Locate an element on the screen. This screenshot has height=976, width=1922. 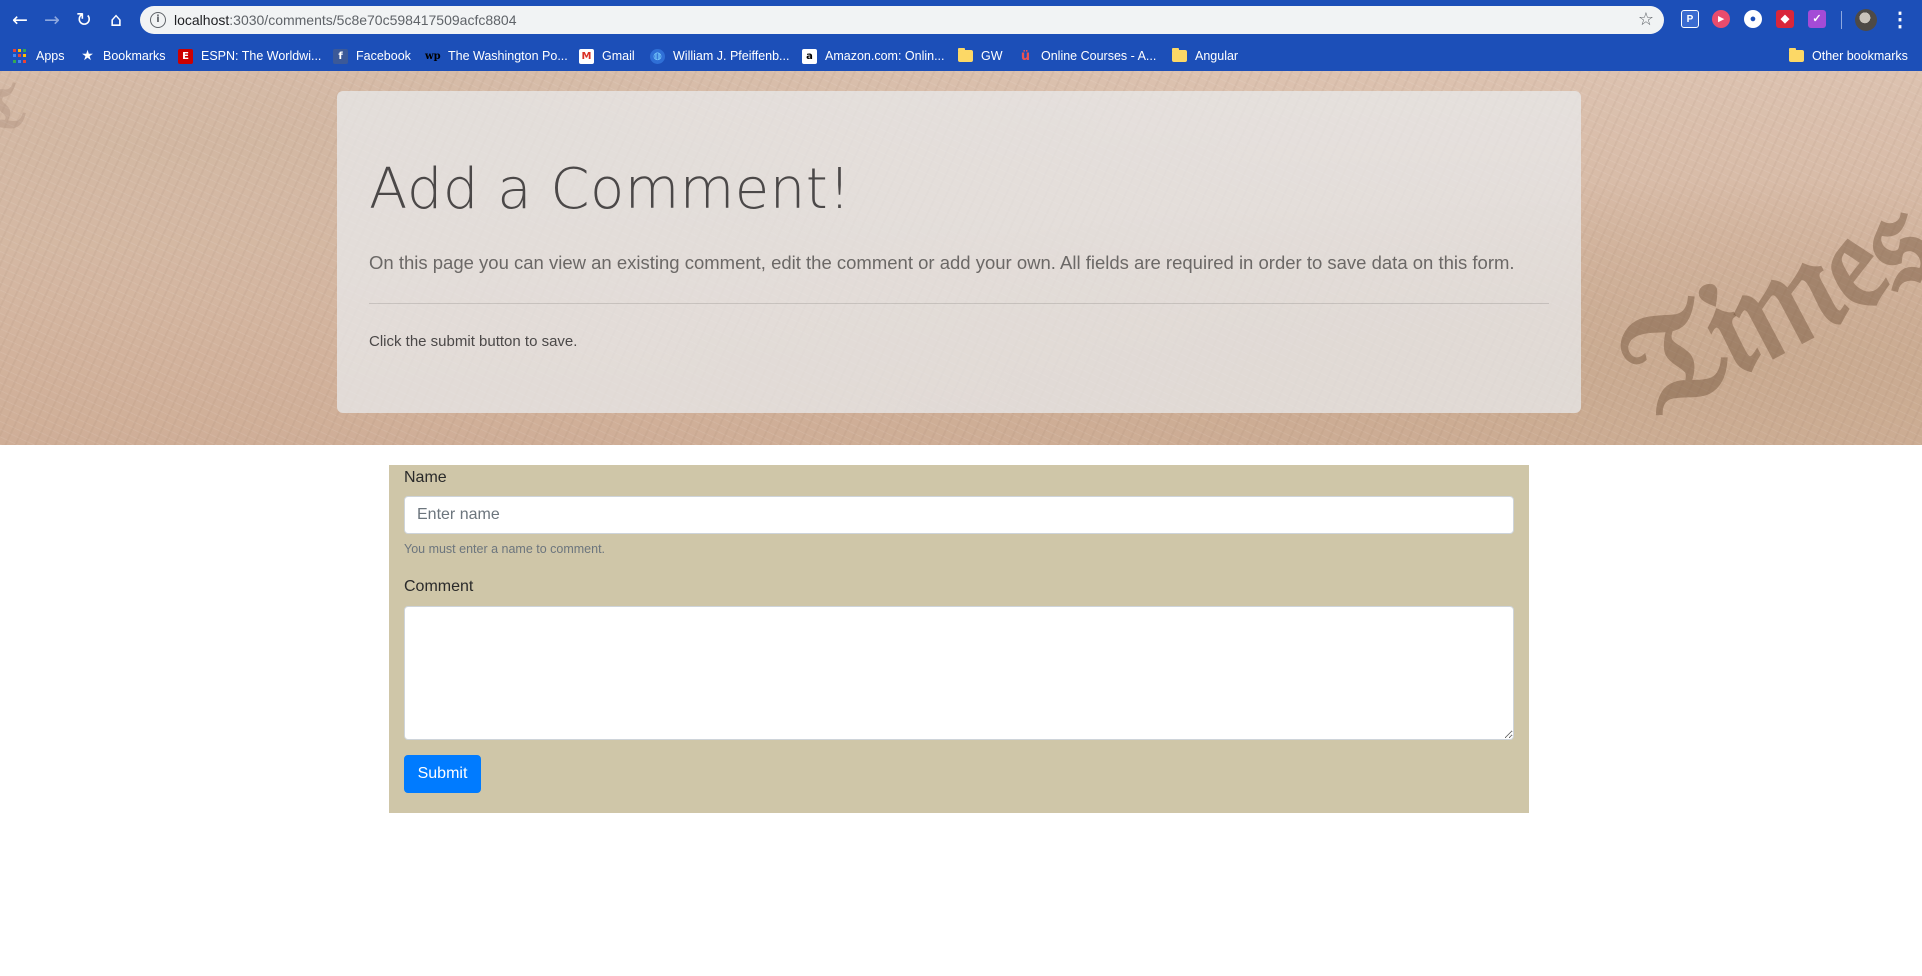
name-input is located at coordinates (959, 515).